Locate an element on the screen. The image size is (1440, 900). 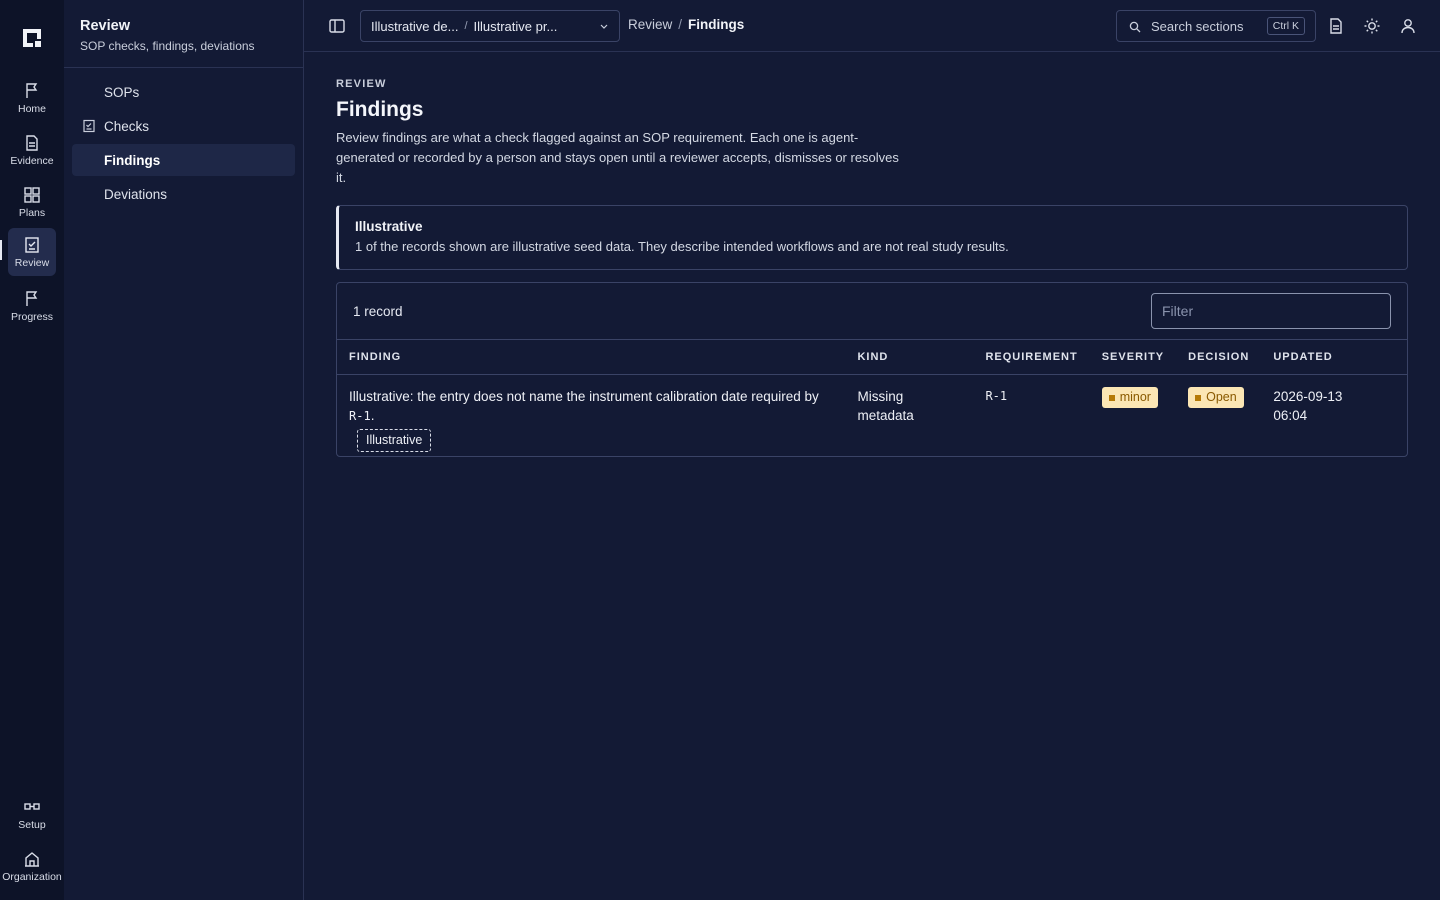
sidebar-item-deviations: Deviations is located at coordinates (183, 194).